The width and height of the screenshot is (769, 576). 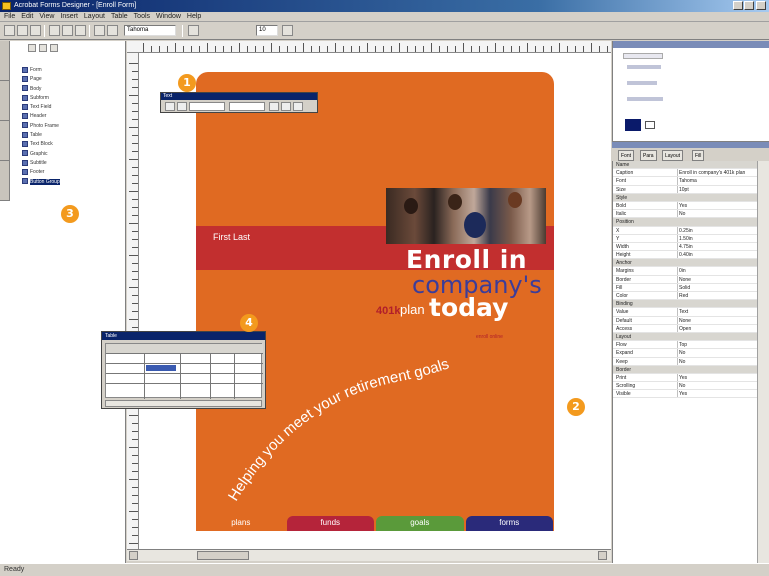 What do you see at coordinates (27, 16) in the screenshot?
I see `menu-item-edit: Edit` at bounding box center [27, 16].